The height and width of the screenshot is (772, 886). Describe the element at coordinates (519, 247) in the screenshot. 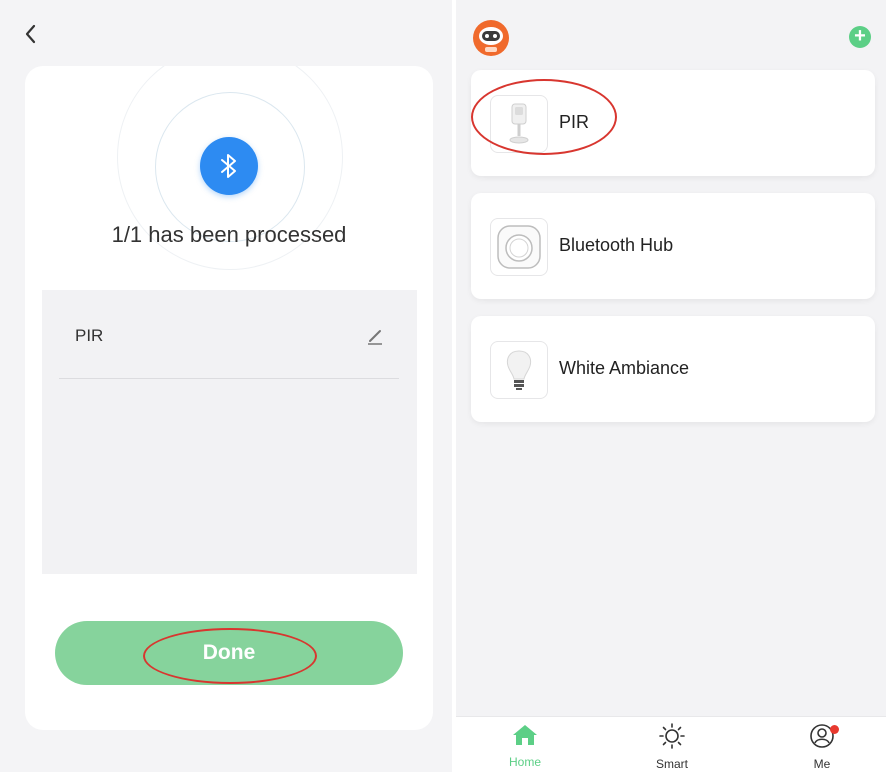

I see `bluetooth-hub-icon` at that location.